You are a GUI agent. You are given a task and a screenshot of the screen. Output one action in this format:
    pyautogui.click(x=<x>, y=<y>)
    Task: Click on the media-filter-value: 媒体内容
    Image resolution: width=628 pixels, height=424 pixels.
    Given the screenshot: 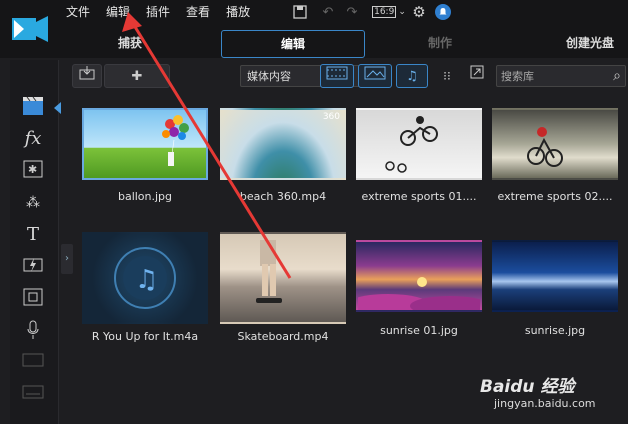 What is the action you would take?
    pyautogui.click(x=269, y=76)
    